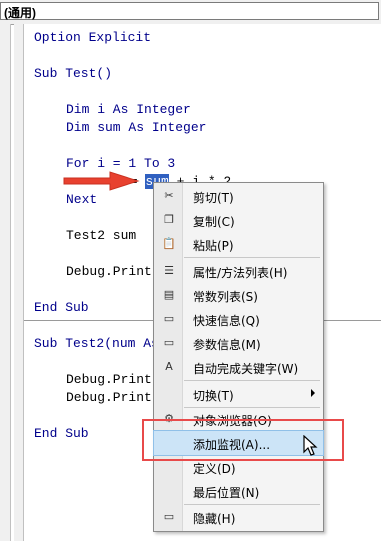 The height and width of the screenshot is (541, 381). Describe the element at coordinates (214, 222) in the screenshot. I see `menu-item-label: 复制(C)` at that location.